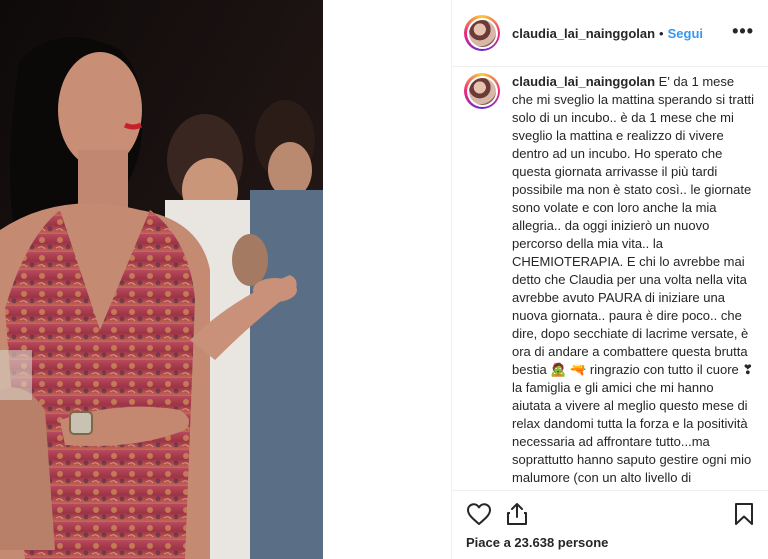  I want to click on post-header: claudia_lai_nainggolan • Segui •••, so click(610, 33).